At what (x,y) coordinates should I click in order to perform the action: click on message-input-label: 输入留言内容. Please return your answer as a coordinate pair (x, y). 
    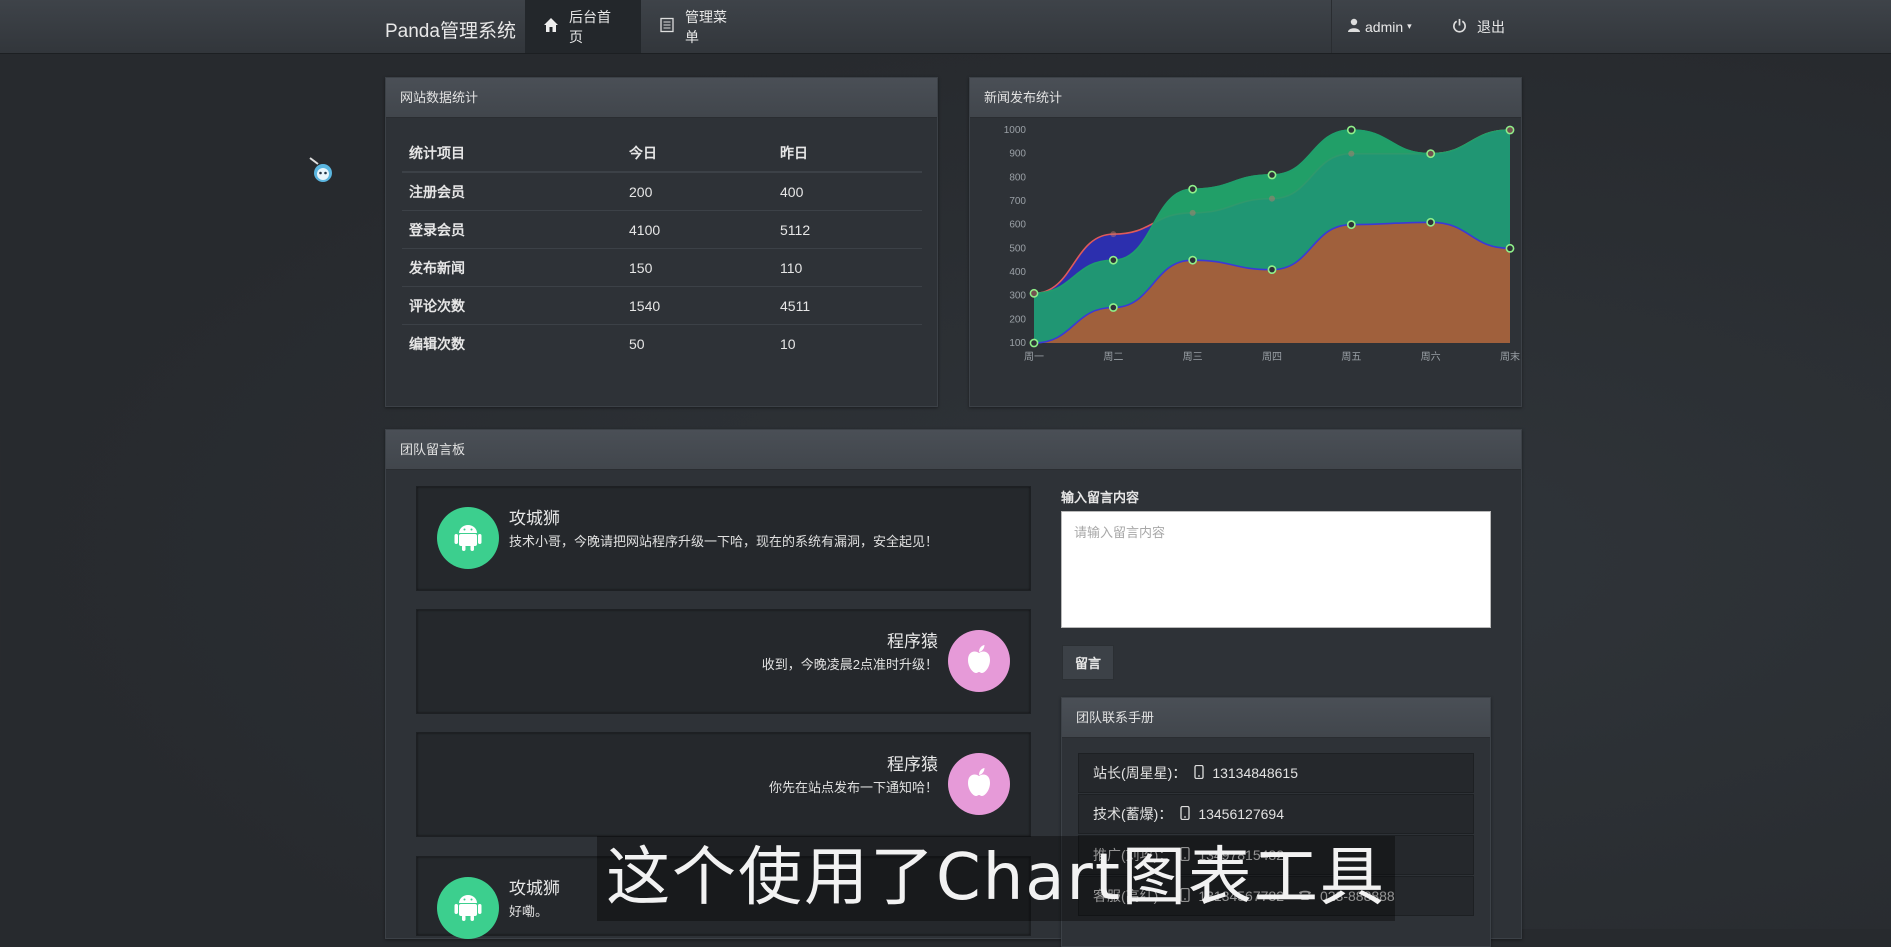
    Looking at the image, I should click on (1100, 497).